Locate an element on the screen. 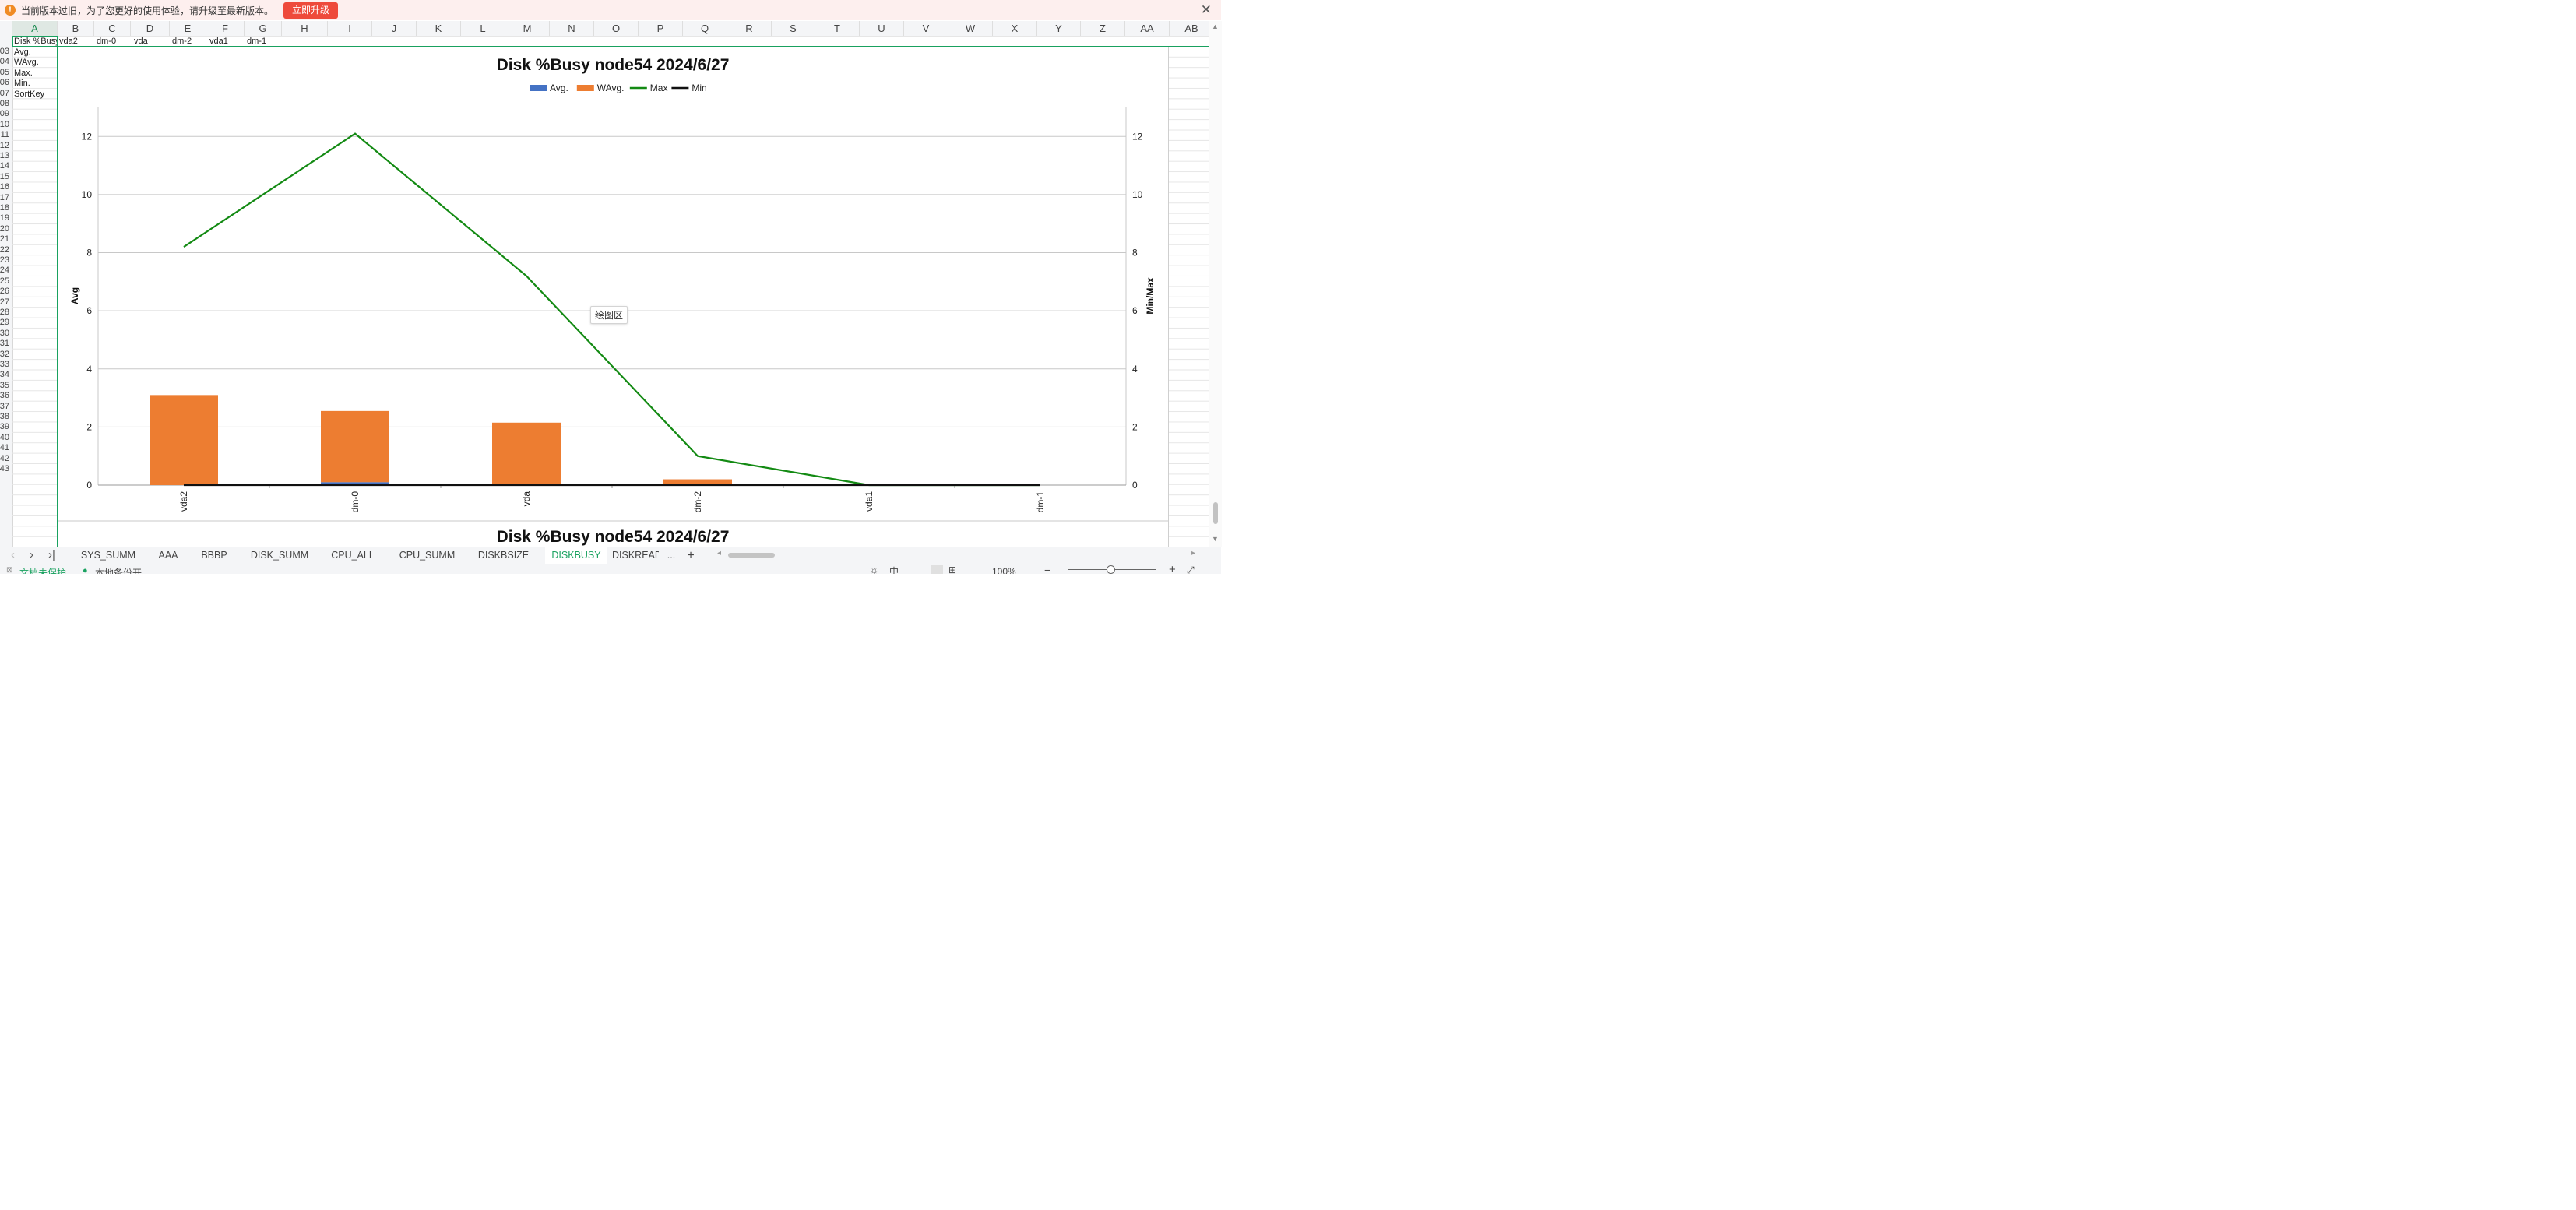 Image resolution: width=2576 pixels, height=1210 pixels. row-header: 22 is located at coordinates (4, 250).